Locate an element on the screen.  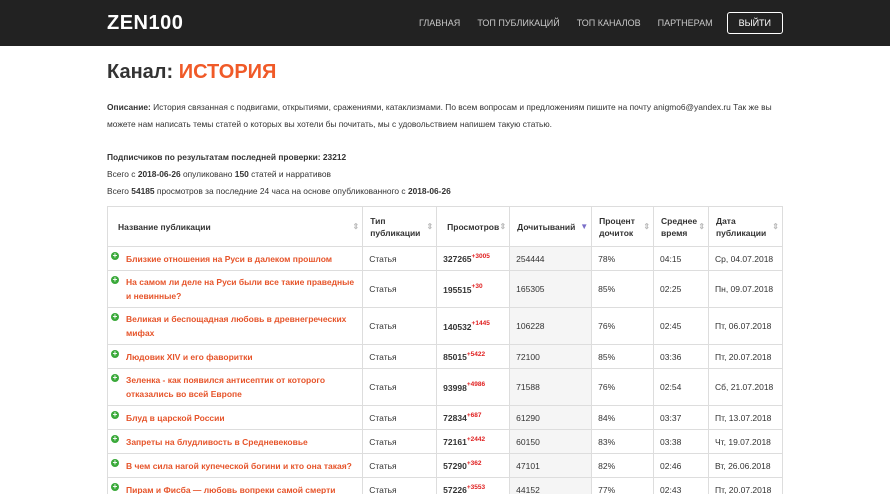
cell-views: 57290+362 is located at coordinates (473, 465).